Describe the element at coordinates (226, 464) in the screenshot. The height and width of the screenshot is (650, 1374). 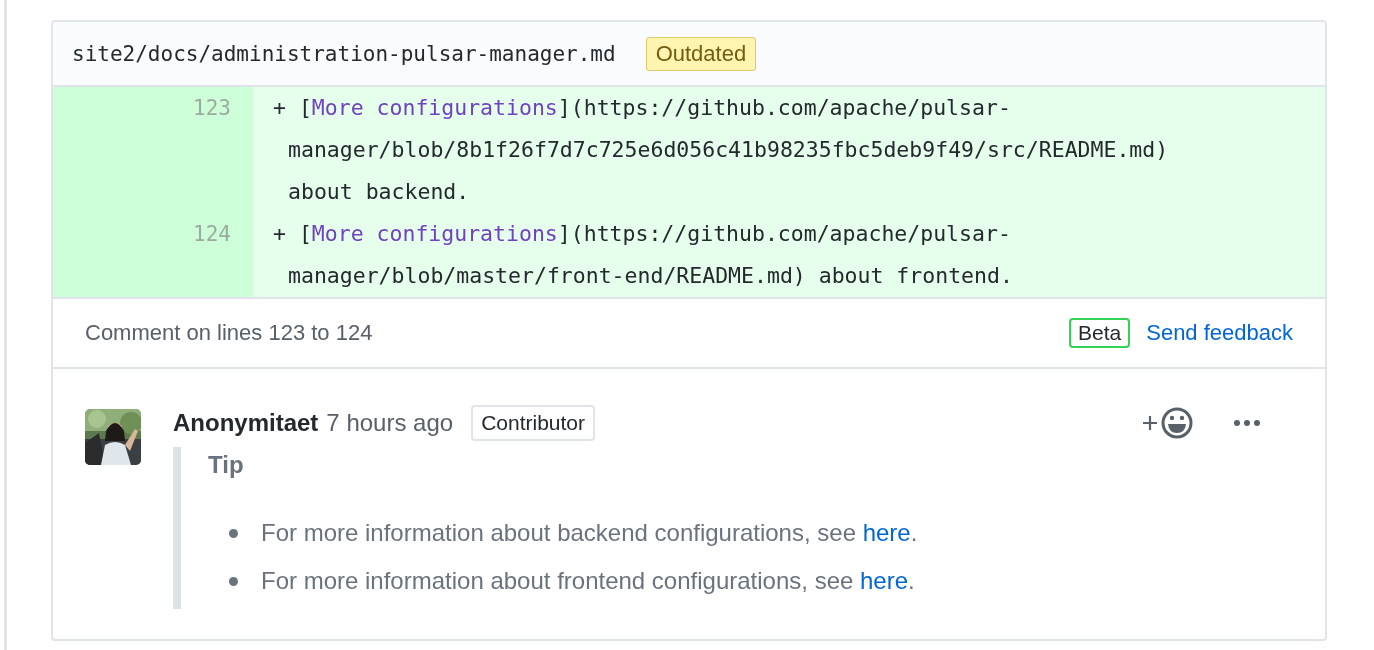
I see `quote-title: Tip` at that location.